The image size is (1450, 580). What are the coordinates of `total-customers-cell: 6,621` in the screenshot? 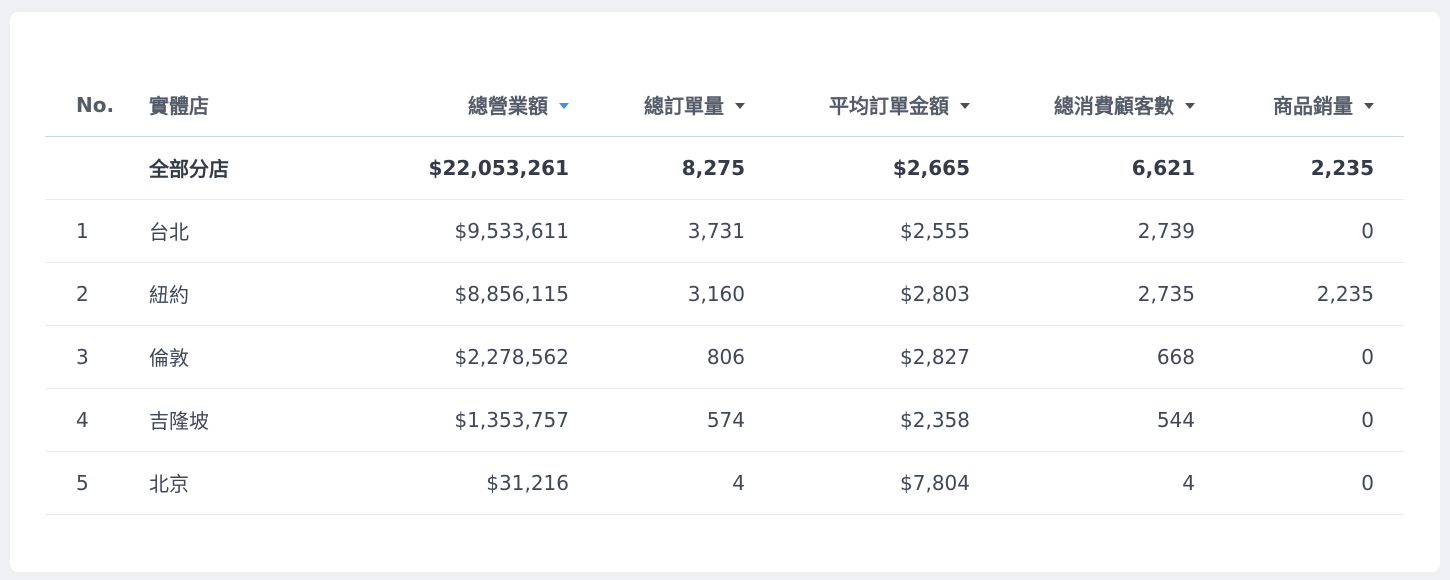 It's located at (1084, 168).